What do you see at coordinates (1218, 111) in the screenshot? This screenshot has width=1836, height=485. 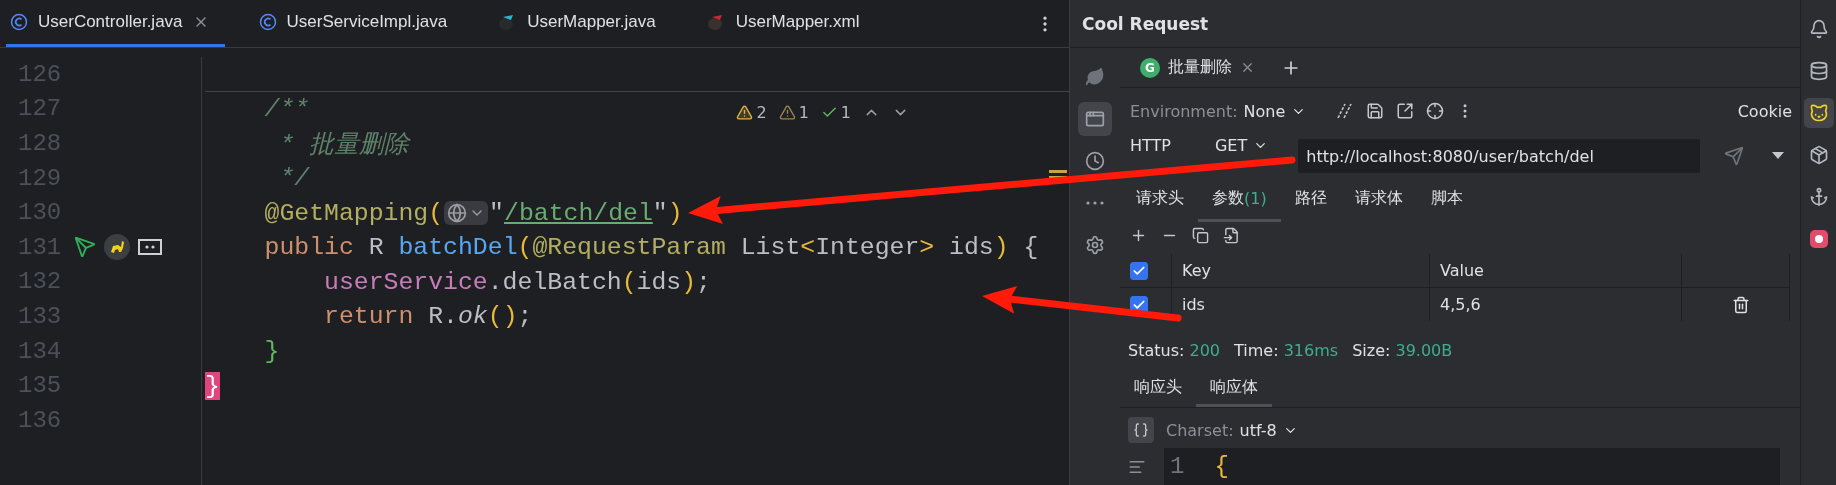 I see `environment-select: Environment: None` at bounding box center [1218, 111].